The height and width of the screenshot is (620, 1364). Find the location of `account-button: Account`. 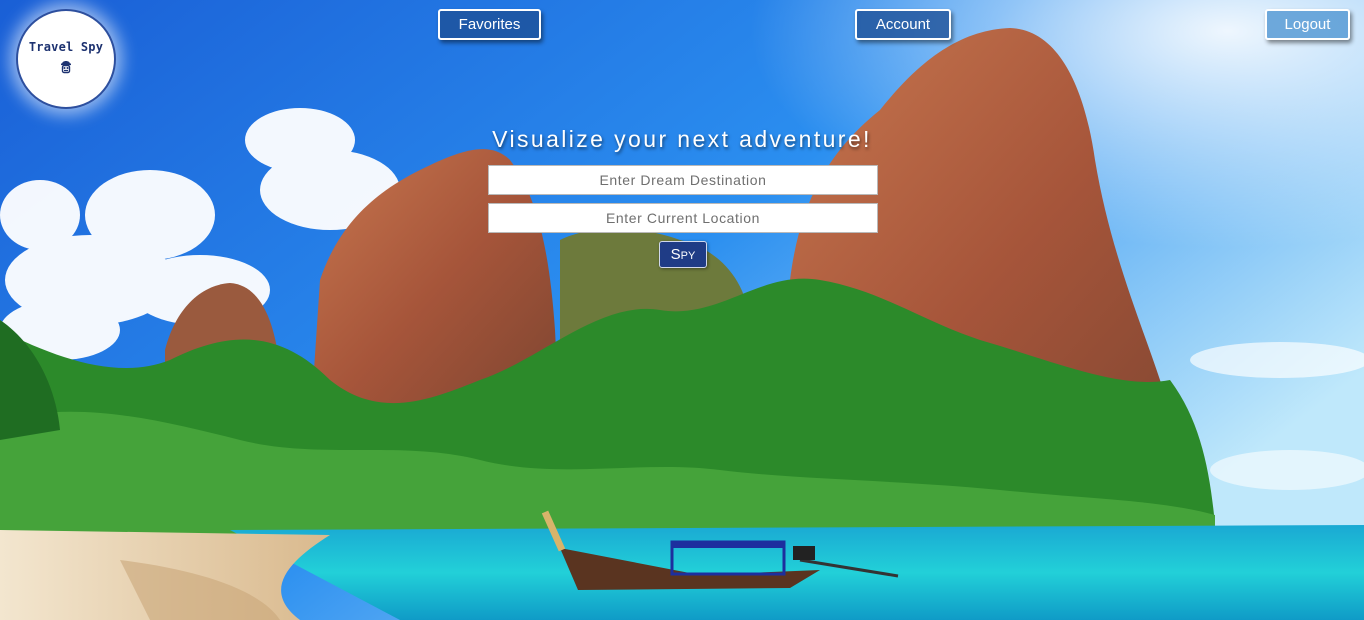

account-button: Account is located at coordinates (903, 24).